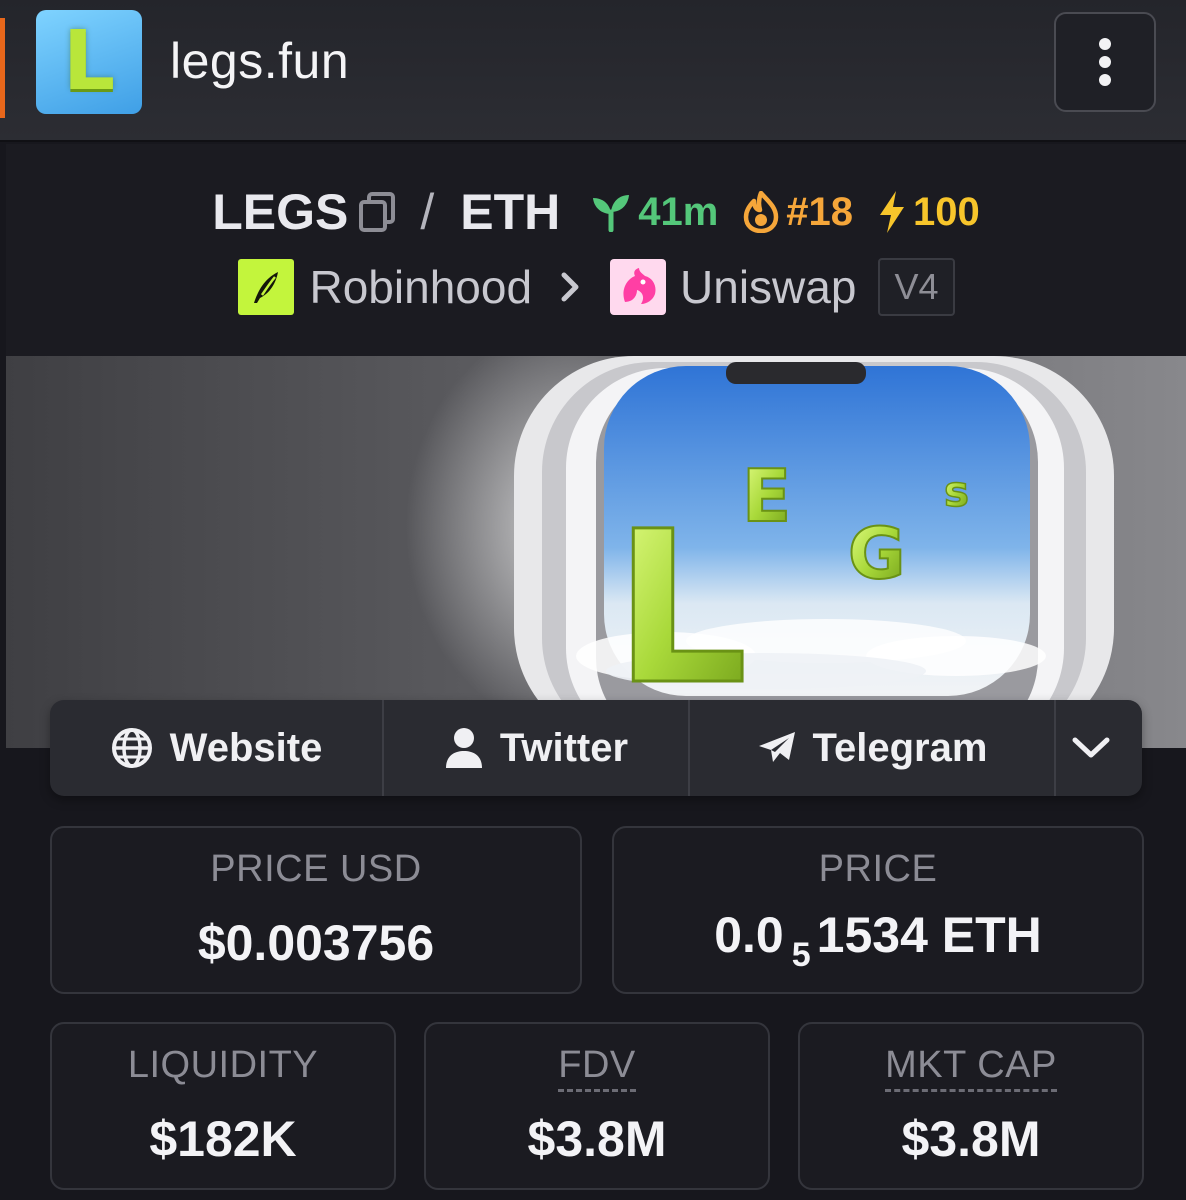 The width and height of the screenshot is (1186, 1200). What do you see at coordinates (916, 287) in the screenshot?
I see `dex-version-badge: V4` at bounding box center [916, 287].